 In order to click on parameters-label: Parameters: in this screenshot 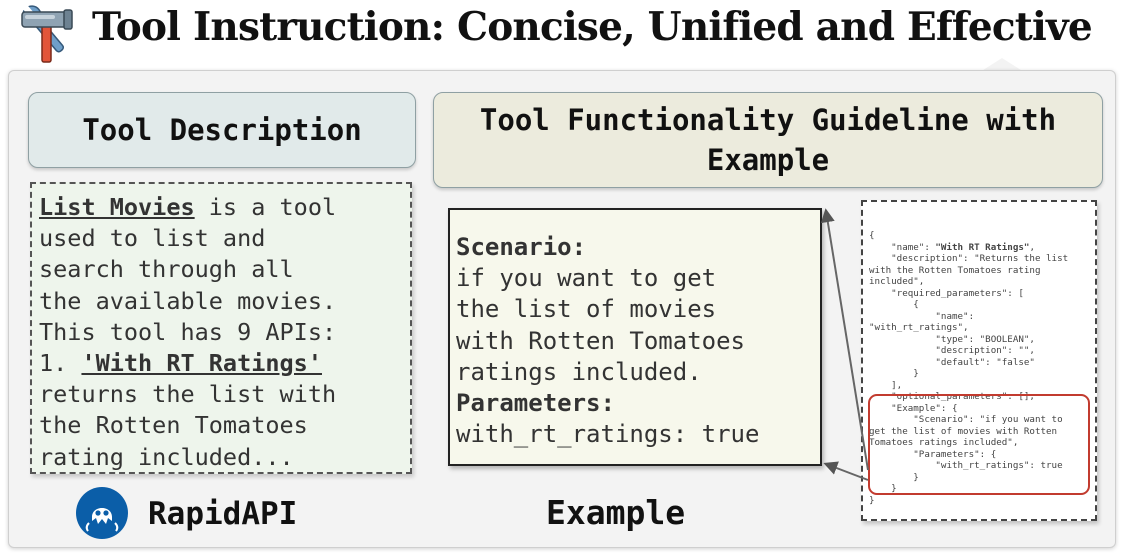, I will do `click(535, 403)`.